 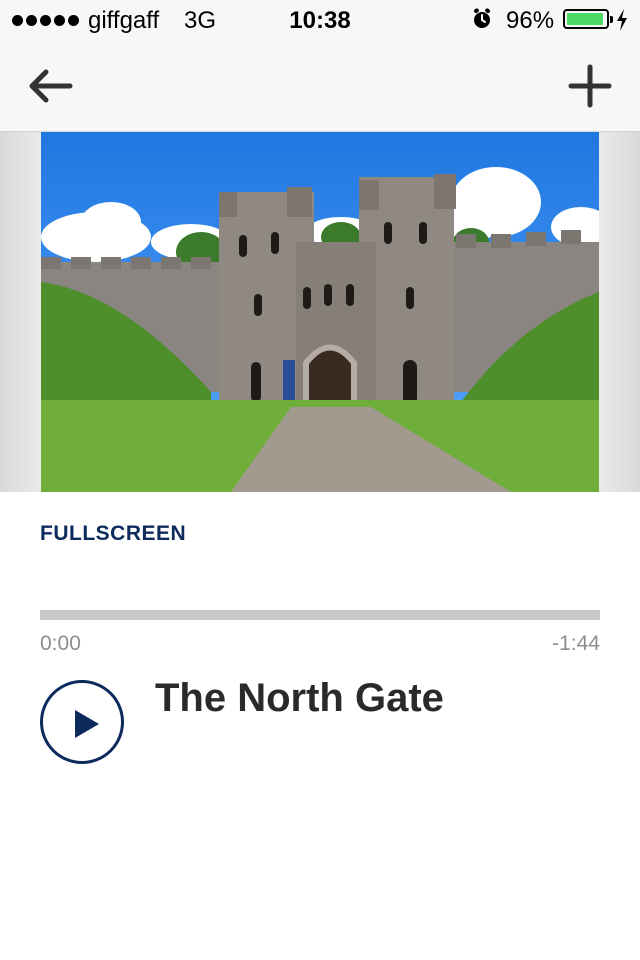 What do you see at coordinates (320, 86) in the screenshot?
I see `navigation-bar` at bounding box center [320, 86].